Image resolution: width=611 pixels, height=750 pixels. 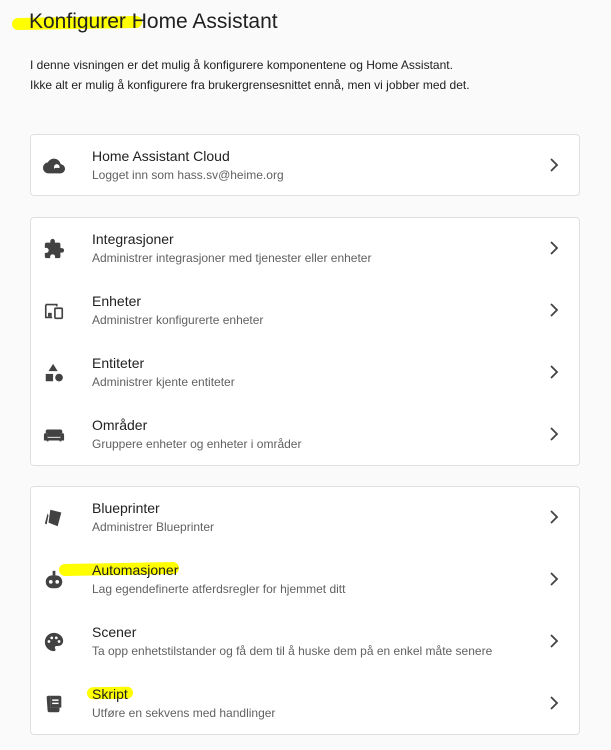 What do you see at coordinates (114, 632) in the screenshot?
I see `nav-item-label: Scener` at bounding box center [114, 632].